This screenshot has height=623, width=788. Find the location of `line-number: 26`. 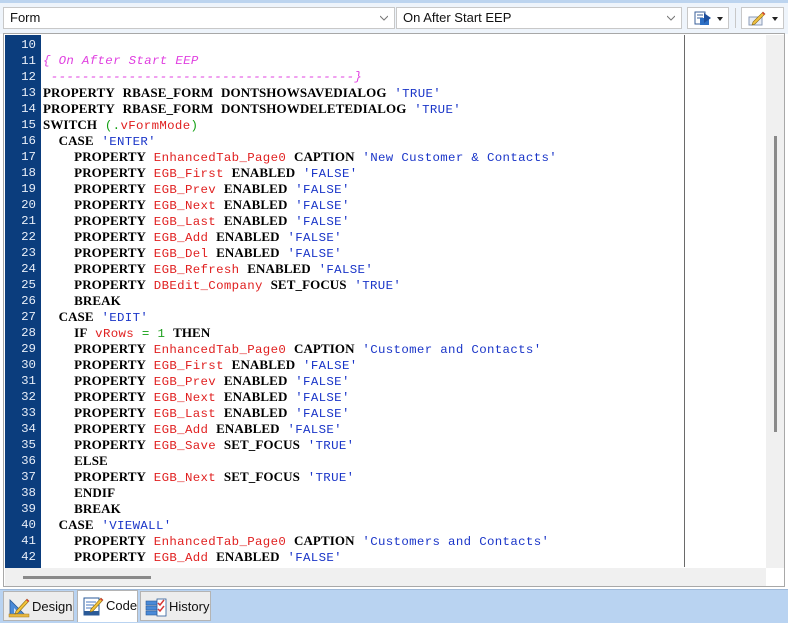

line-number: 26 is located at coordinates (28, 301).